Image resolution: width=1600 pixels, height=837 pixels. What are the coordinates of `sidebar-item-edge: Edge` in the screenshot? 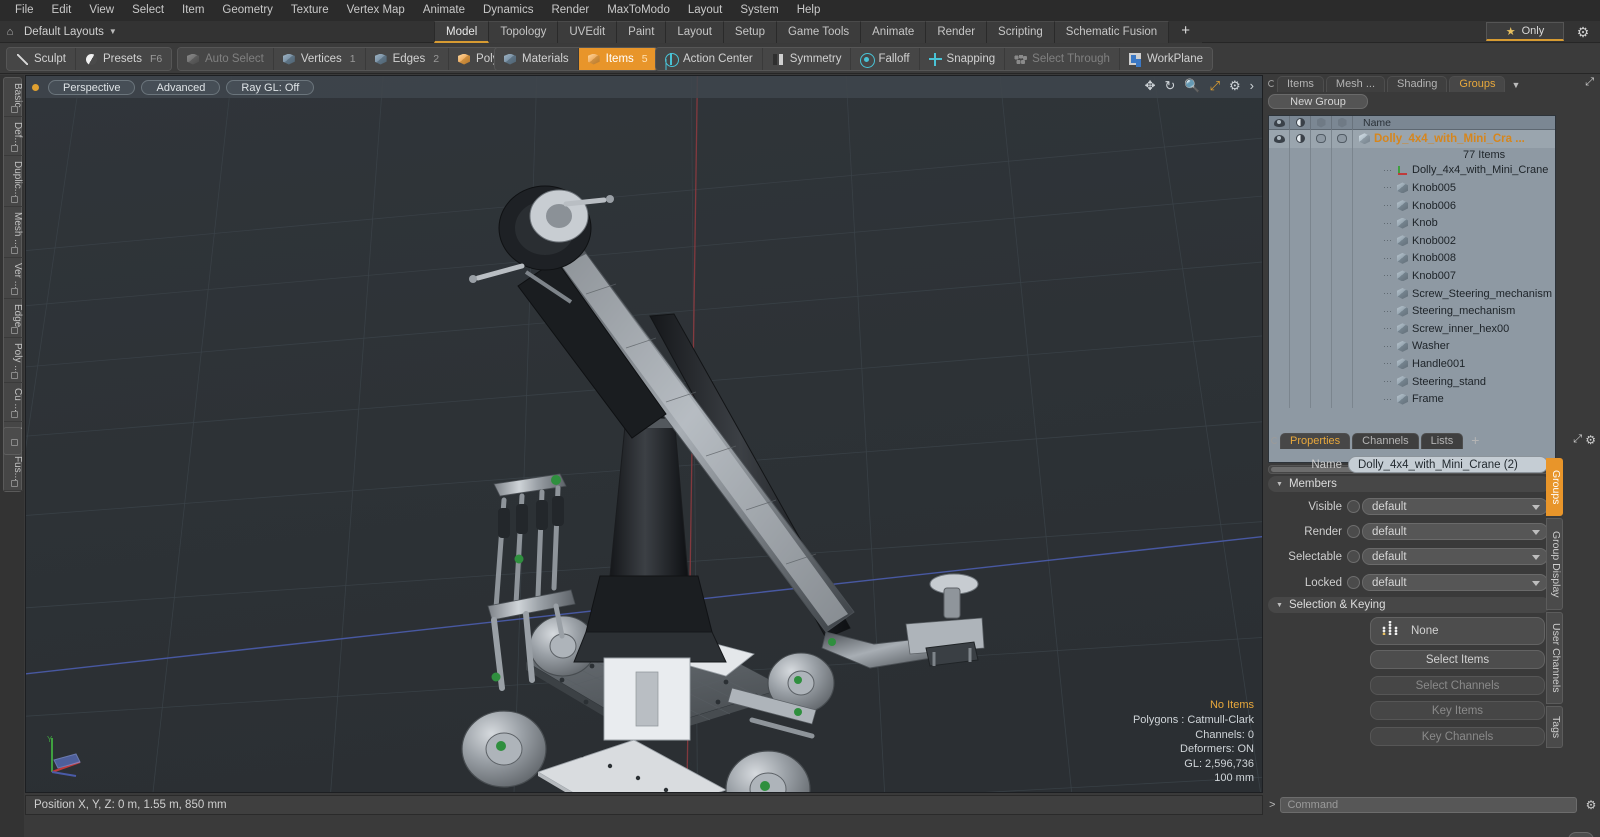 It's located at (13, 318).